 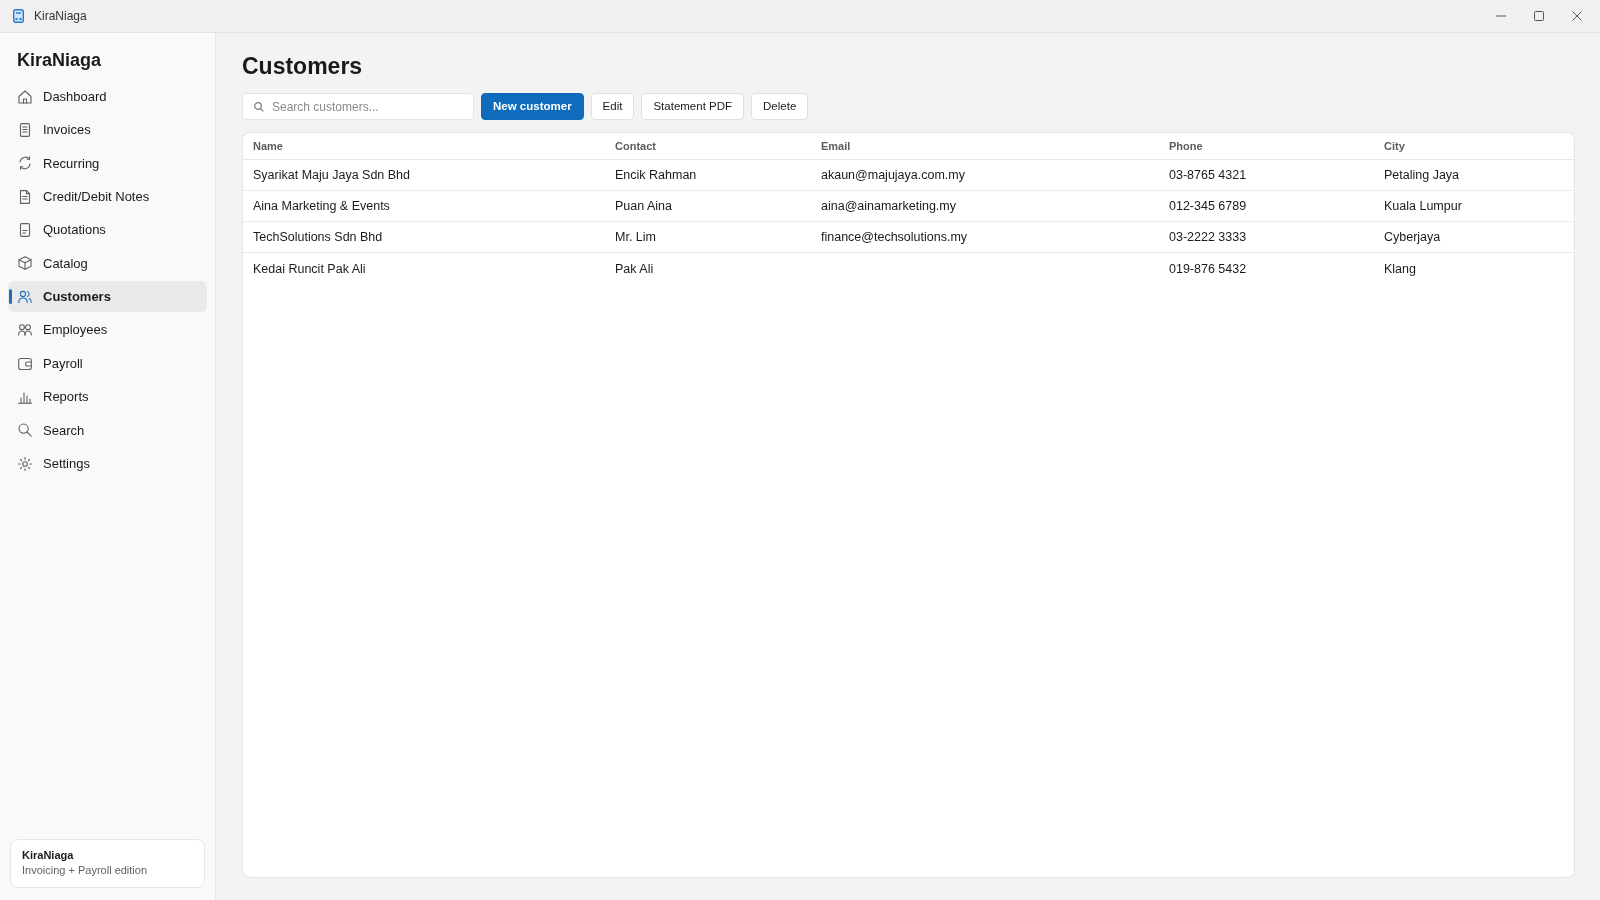 I want to click on column-header: City, so click(x=1394, y=146).